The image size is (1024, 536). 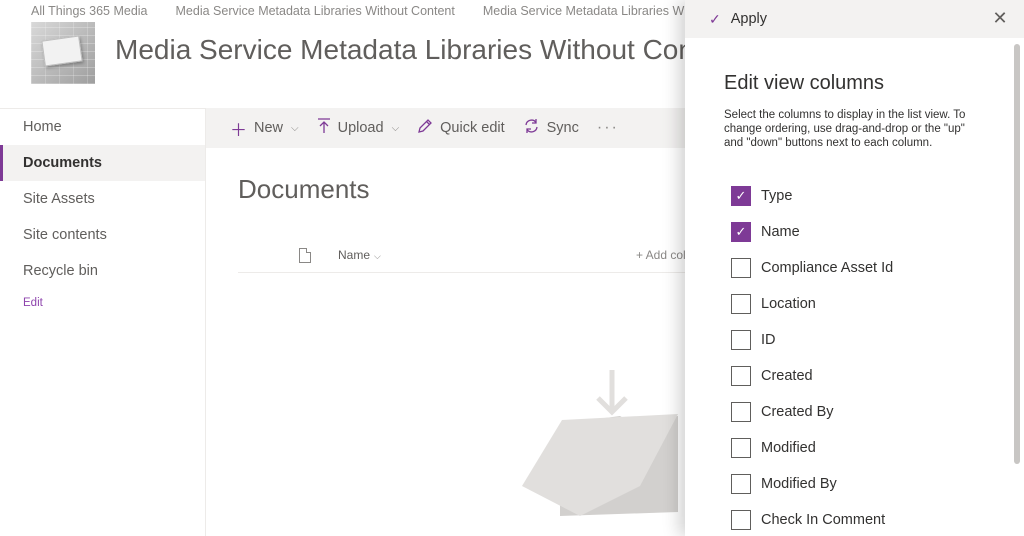 I want to click on nav-item-home: Home, so click(x=102, y=127).